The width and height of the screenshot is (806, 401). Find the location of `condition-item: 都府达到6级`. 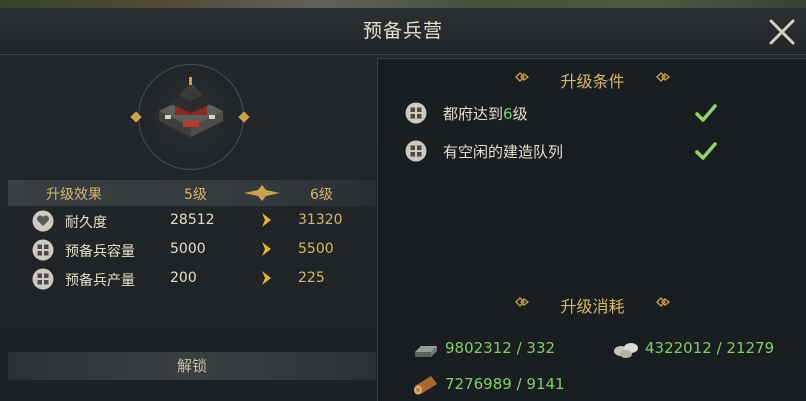

condition-item: 都府达到6级 is located at coordinates (602, 114).